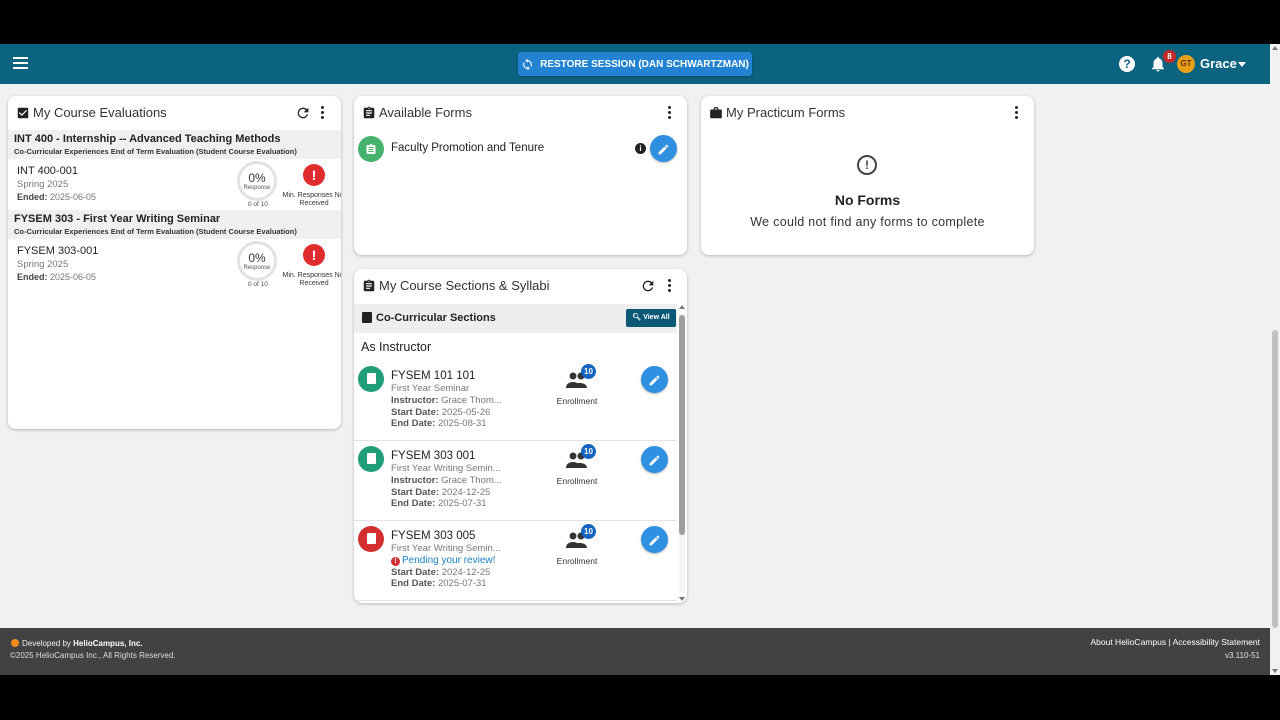  I want to click on view-all-button: 🔍︎ View All, so click(651, 318).